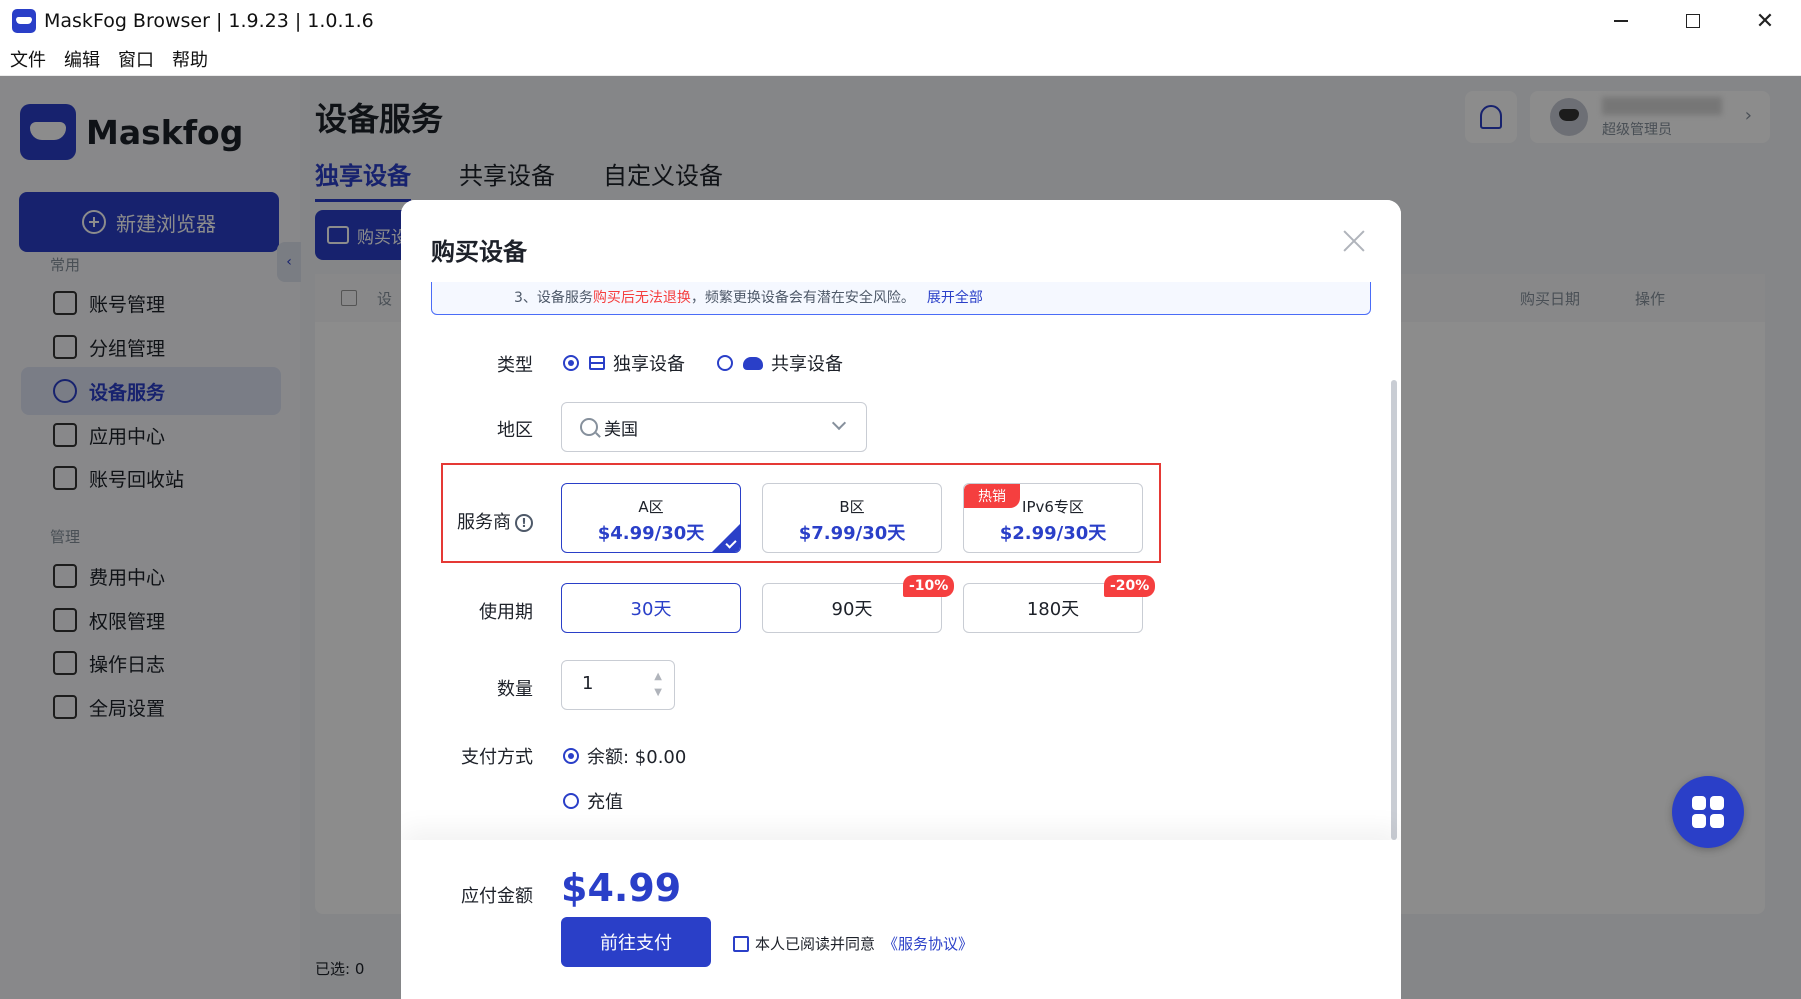 Image resolution: width=1801 pixels, height=999 pixels. Describe the element at coordinates (852, 518) in the screenshot. I see `provider-card-b: B区 $7.99/30天` at that location.